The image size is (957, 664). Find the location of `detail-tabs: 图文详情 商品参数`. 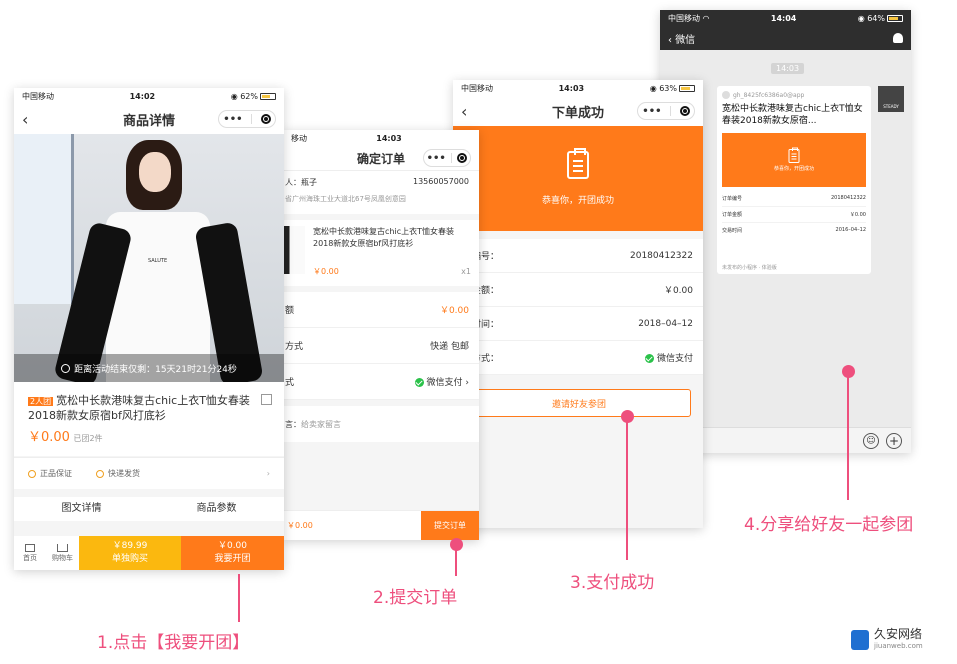

detail-tabs: 图文详情 商品参数 is located at coordinates (149, 509).